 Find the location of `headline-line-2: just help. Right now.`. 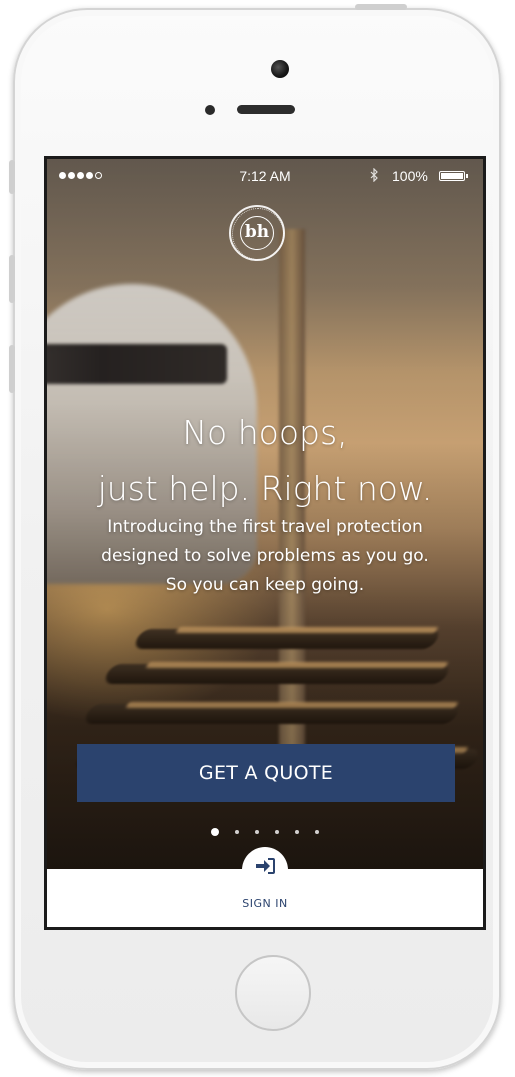

headline-line-2: just help. Right now. is located at coordinates (265, 488).